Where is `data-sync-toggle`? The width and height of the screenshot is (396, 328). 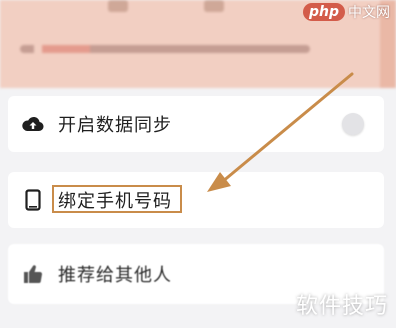
data-sync-toggle is located at coordinates (353, 124).